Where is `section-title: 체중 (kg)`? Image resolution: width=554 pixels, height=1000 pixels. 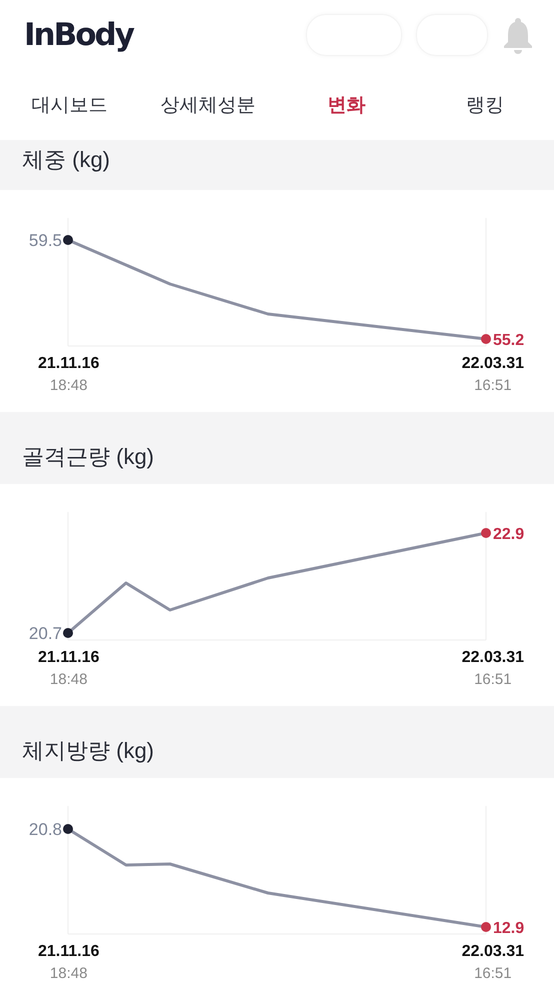 section-title: 체중 (kg) is located at coordinates (66, 160).